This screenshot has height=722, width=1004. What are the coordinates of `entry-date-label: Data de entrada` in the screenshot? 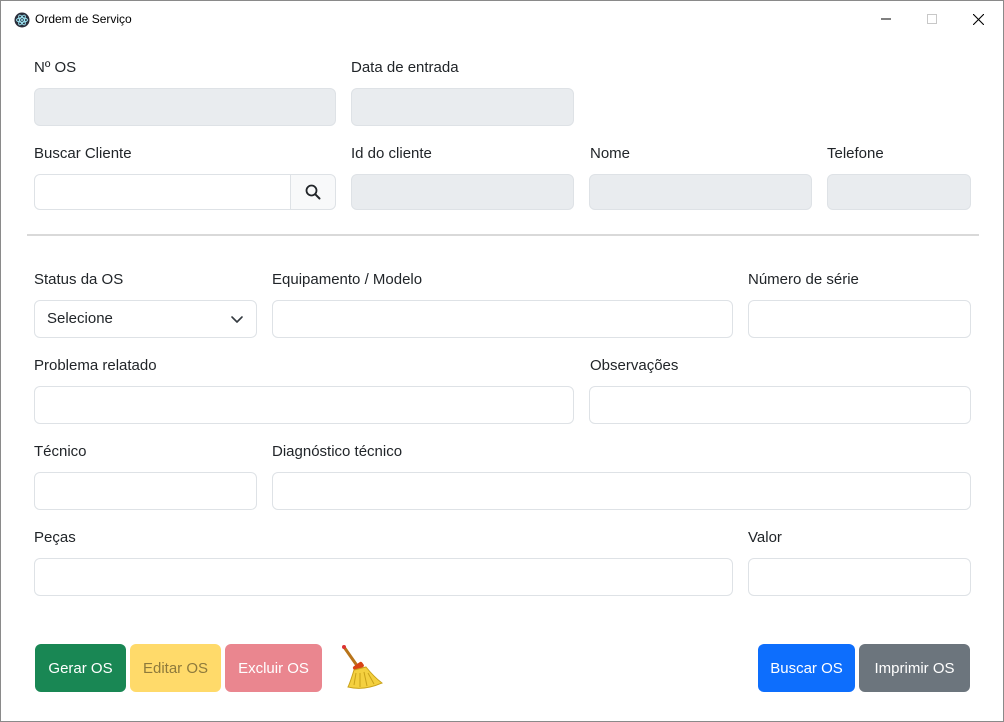 It's located at (405, 67).